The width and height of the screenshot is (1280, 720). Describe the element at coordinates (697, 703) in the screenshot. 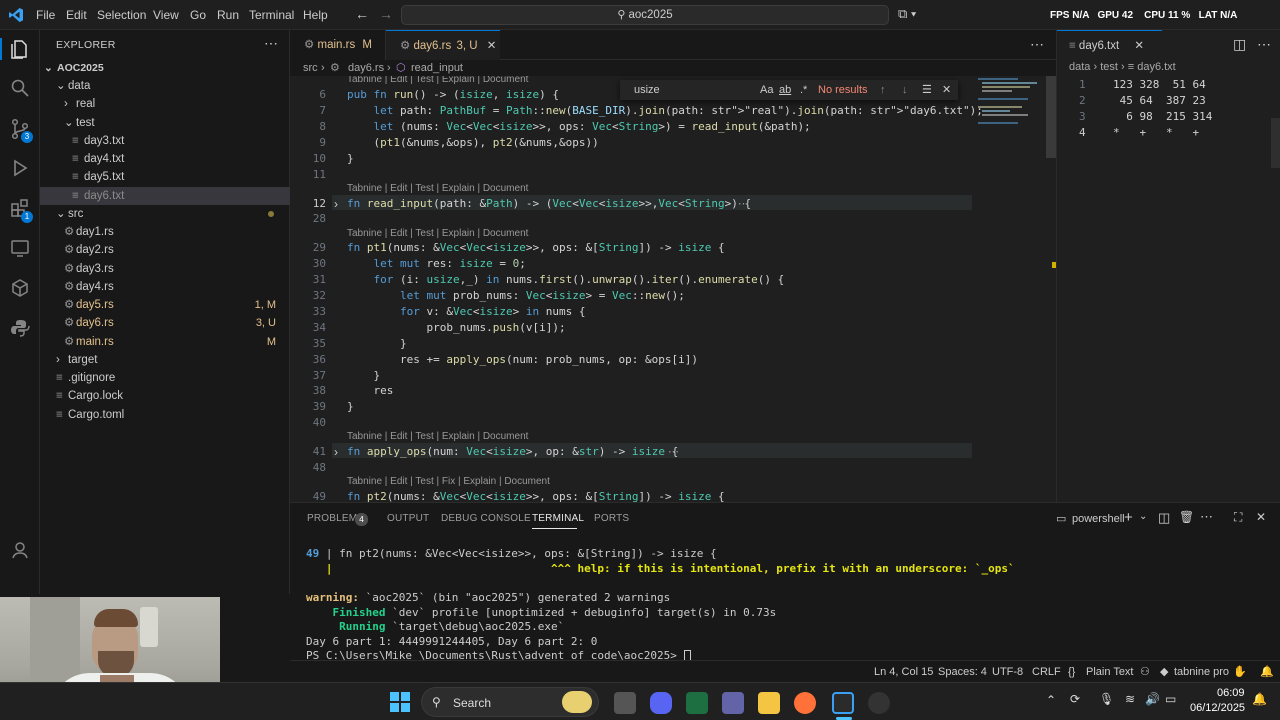

I see `excel-icon` at that location.